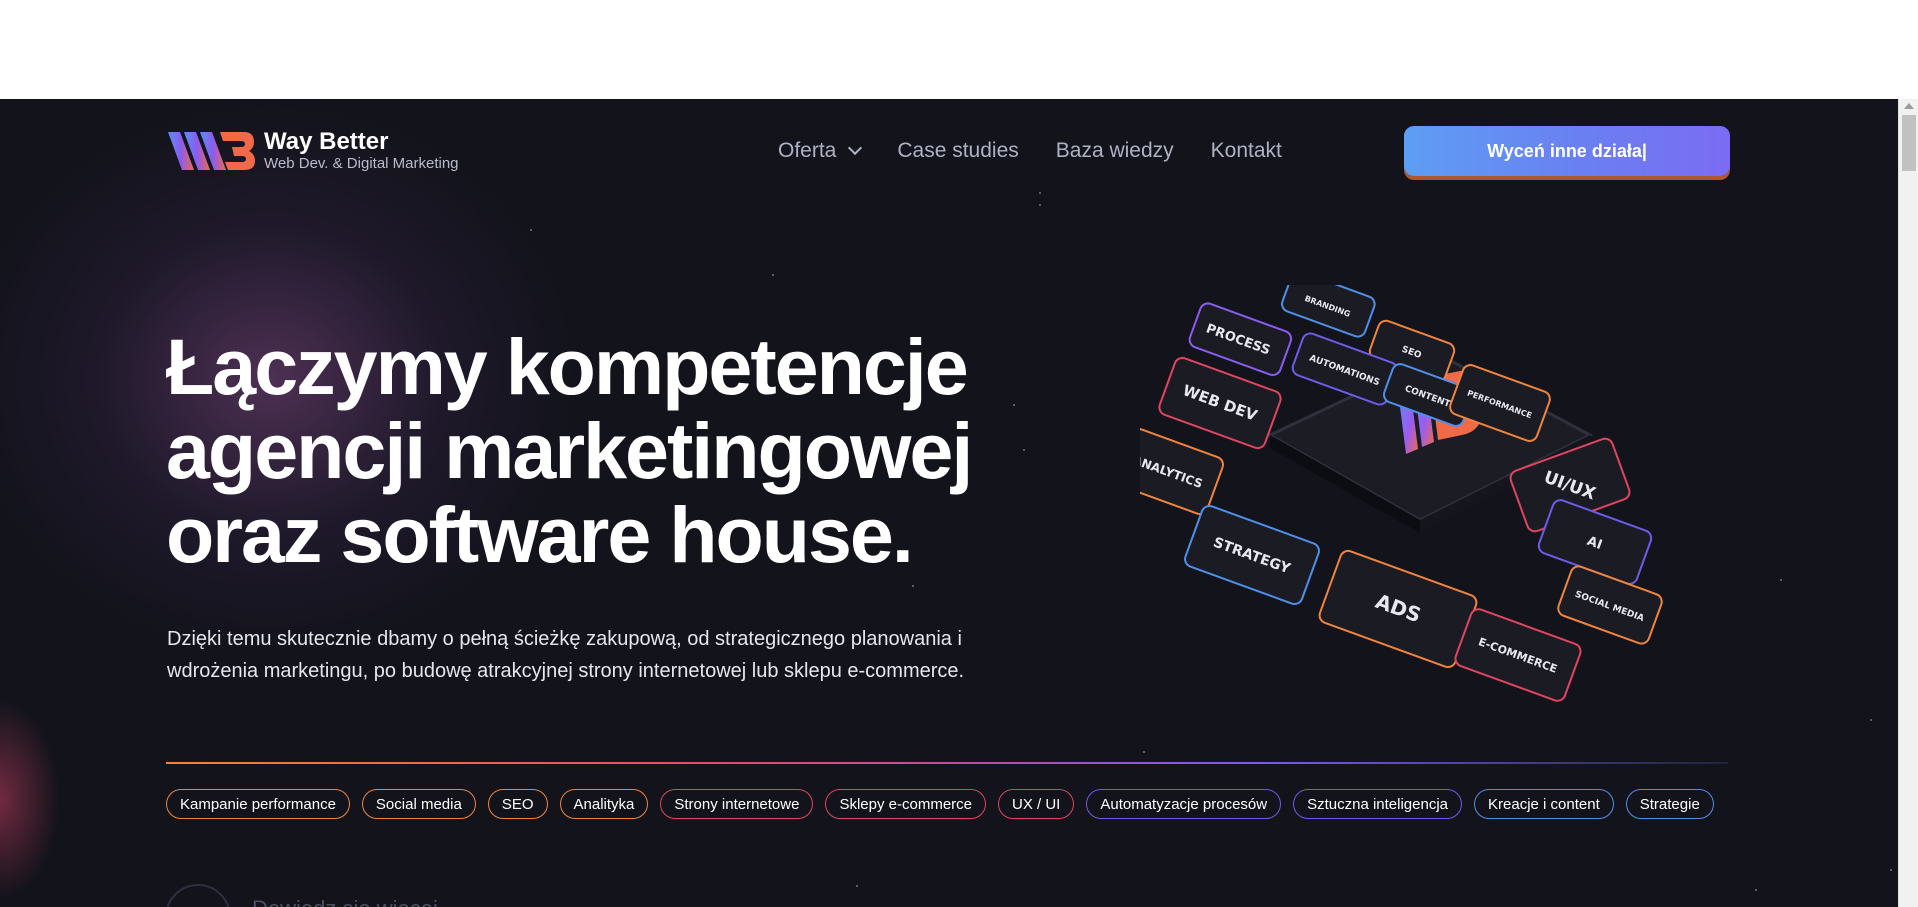  What do you see at coordinates (345, 901) in the screenshot?
I see `scroll-down-label: Dowiedz się więcej` at bounding box center [345, 901].